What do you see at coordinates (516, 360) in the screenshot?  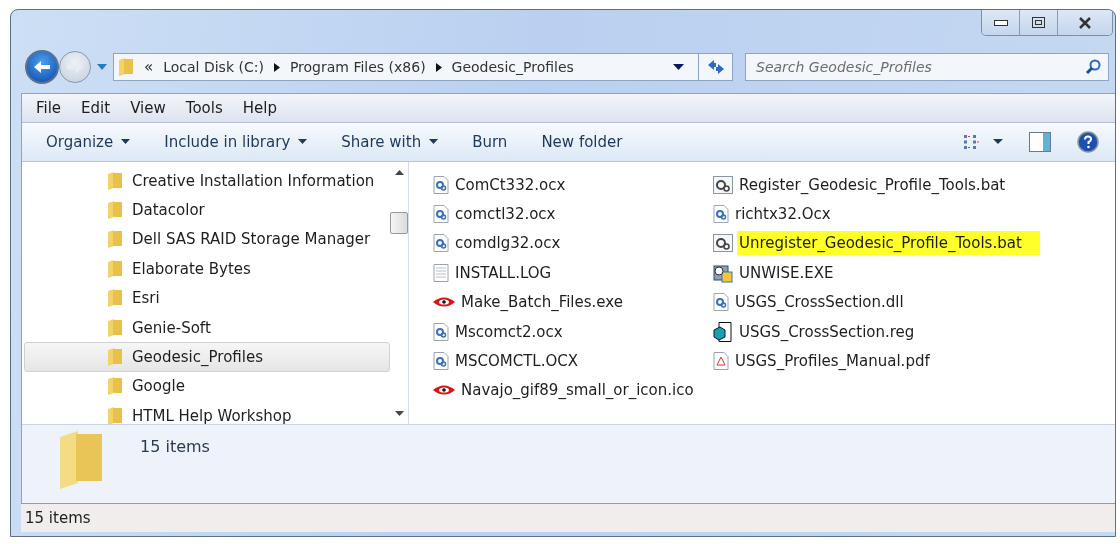 I see `file-name: MSCOMCTL.OCX` at bounding box center [516, 360].